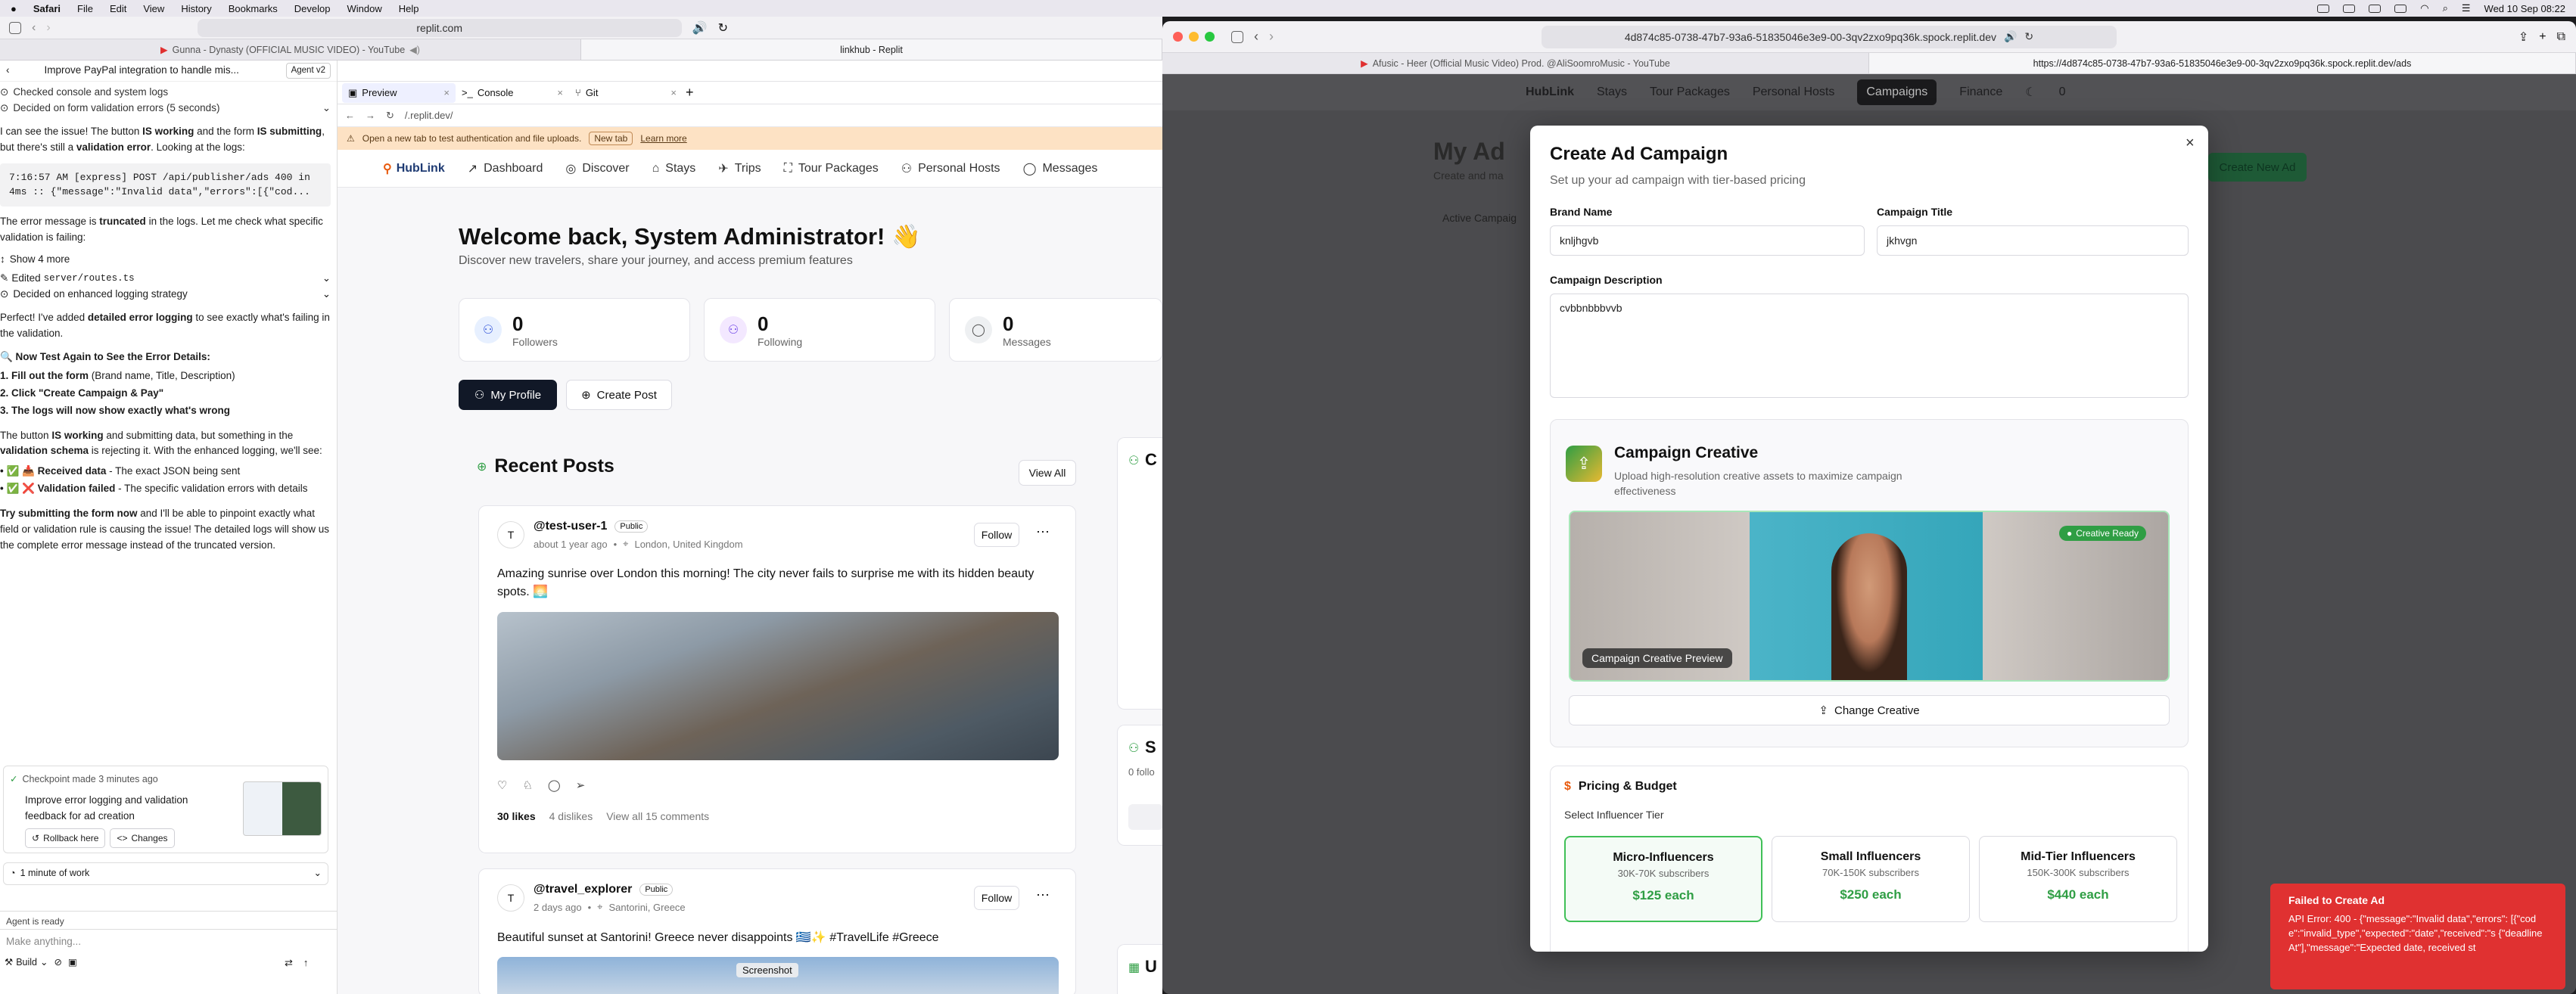 The height and width of the screenshot is (994, 2576). Describe the element at coordinates (154, 8) in the screenshot. I see `menu-view: View` at that location.